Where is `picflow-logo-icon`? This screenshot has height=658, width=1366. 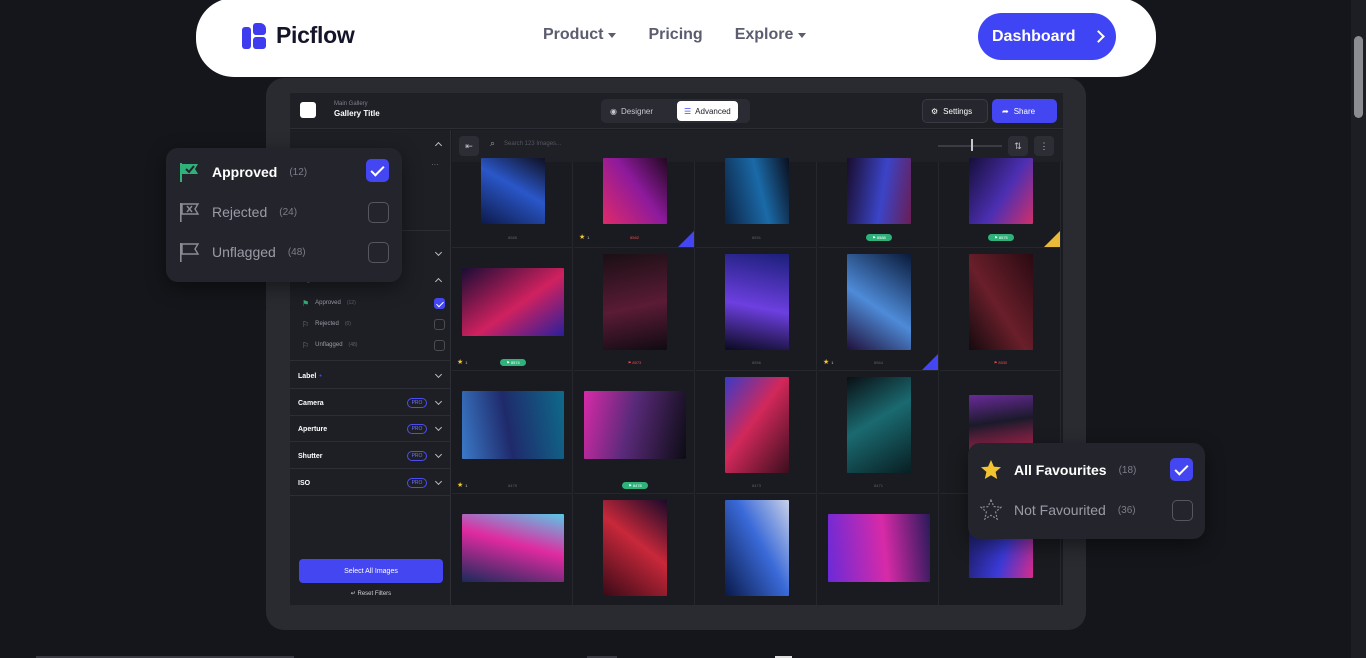
picflow-logo-icon is located at coordinates (255, 35).